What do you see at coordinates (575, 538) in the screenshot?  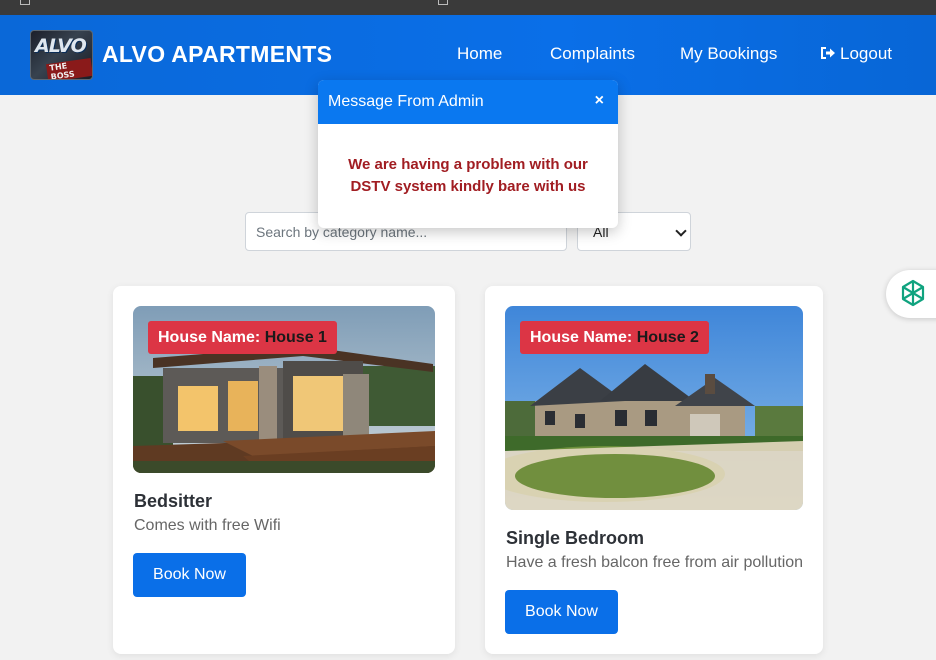 I see `listing-category: Single Bedroom` at bounding box center [575, 538].